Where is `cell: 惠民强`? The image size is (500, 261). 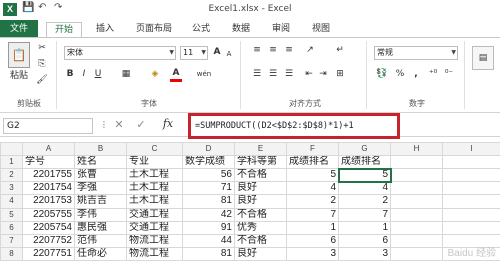
cell: 惠民强 is located at coordinates (100, 227).